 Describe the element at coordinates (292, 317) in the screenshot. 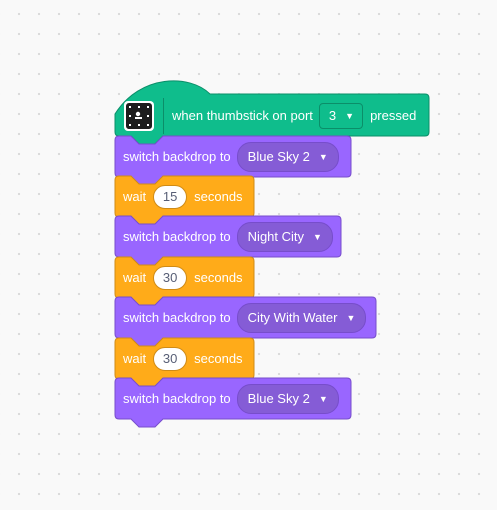

I see `backdrop-value: City With Water` at that location.